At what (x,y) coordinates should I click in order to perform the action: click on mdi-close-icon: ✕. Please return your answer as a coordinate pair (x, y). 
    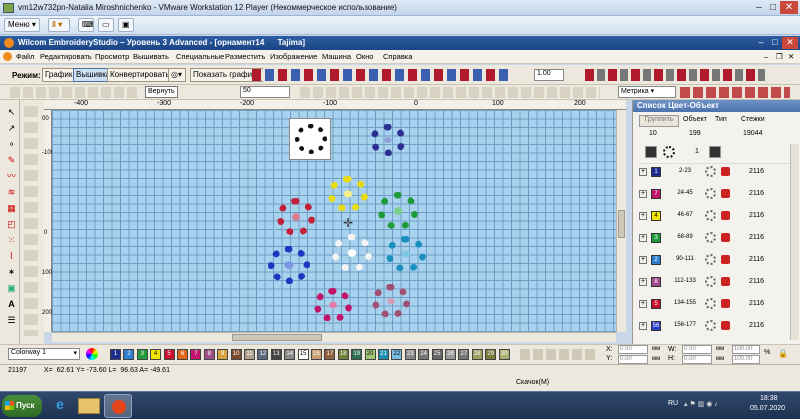
    Looking at the image, I should click on (791, 56).